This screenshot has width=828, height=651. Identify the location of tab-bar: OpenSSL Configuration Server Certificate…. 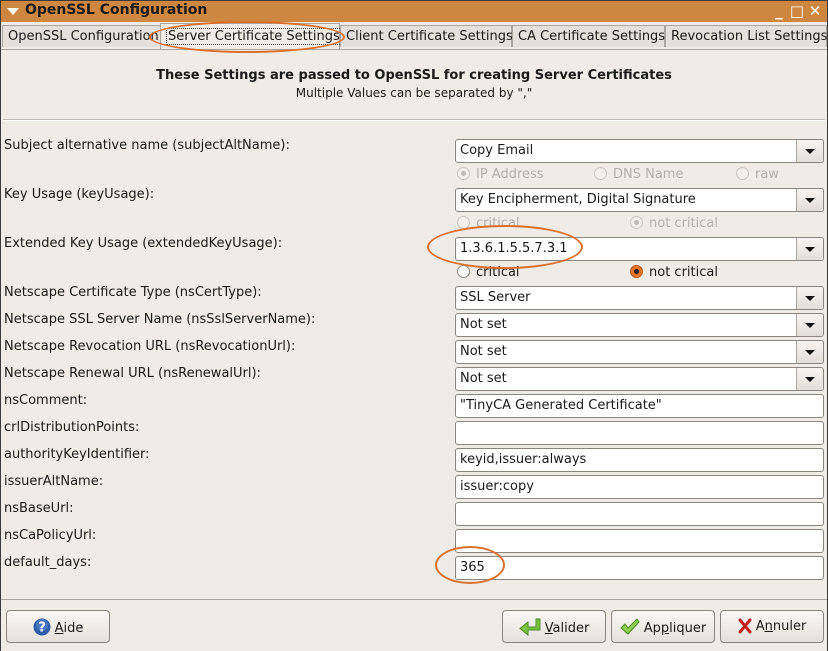
(414, 36).